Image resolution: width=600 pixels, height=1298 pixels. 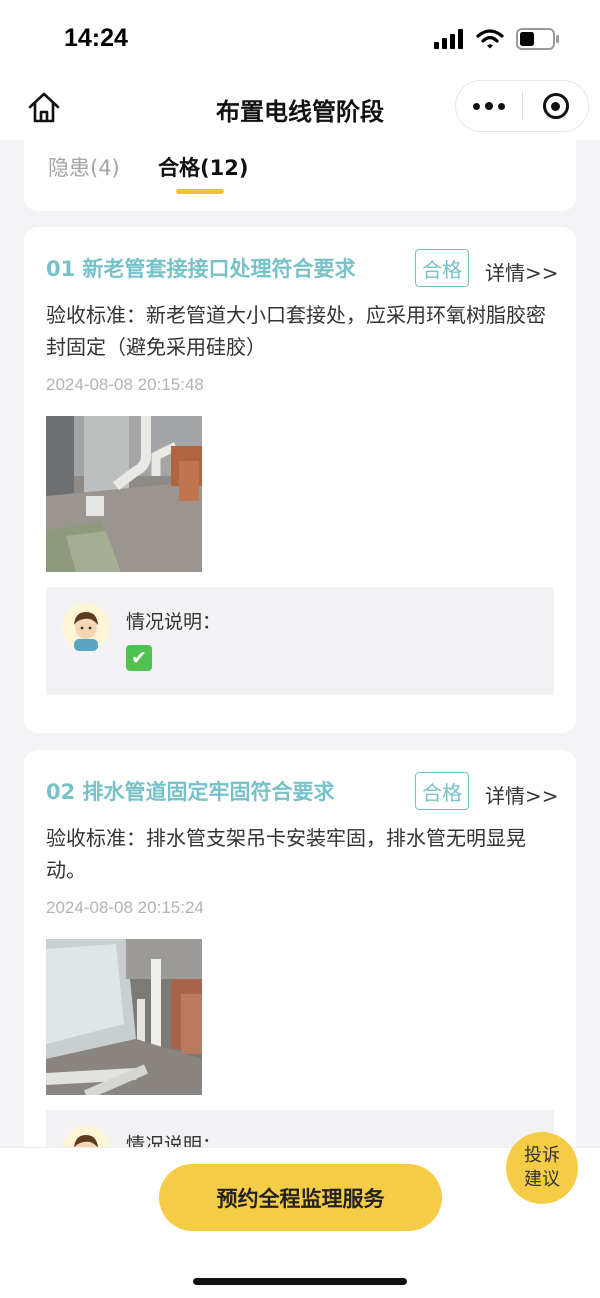 I want to click on complaint-label-line2: 建议, so click(x=542, y=1179).